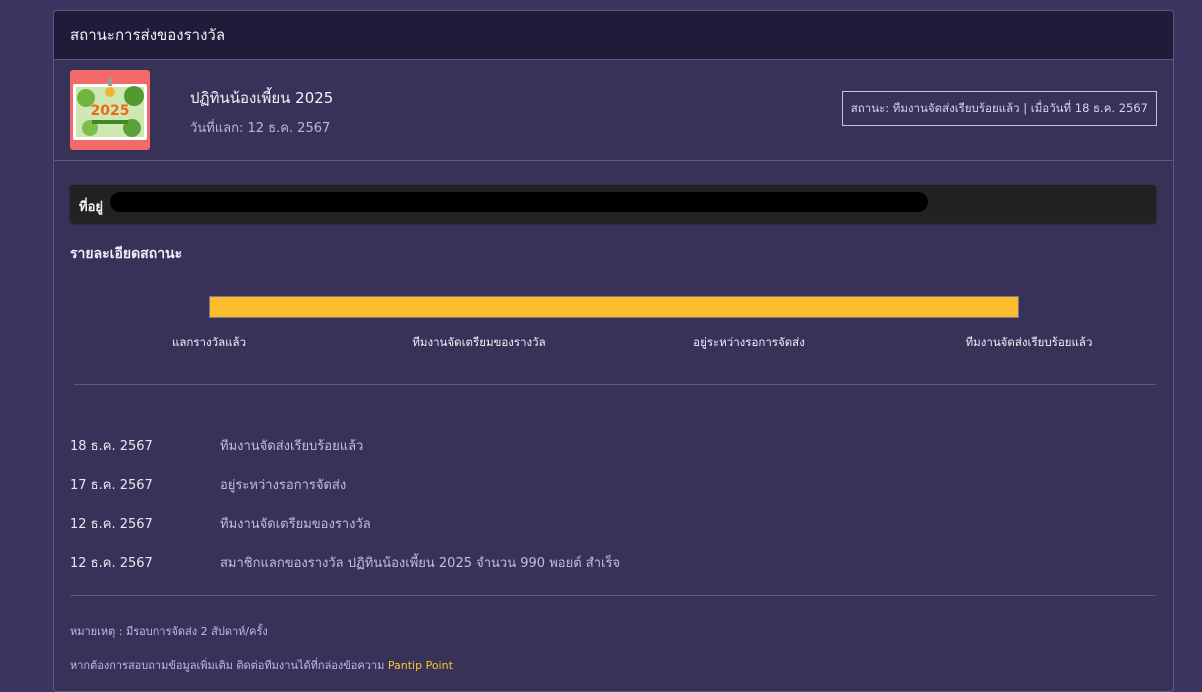 The image size is (1202, 692). I want to click on history-text: อยู่ระหว่างรอการจัดส่ง, so click(283, 485).